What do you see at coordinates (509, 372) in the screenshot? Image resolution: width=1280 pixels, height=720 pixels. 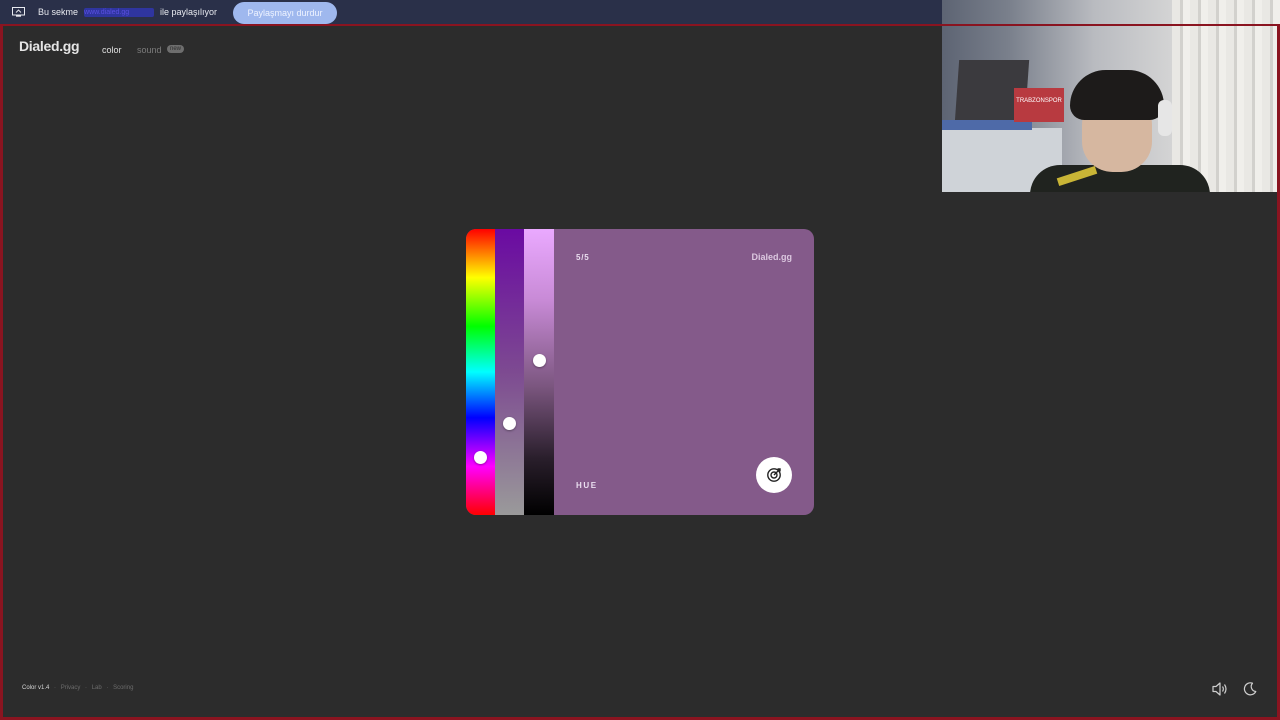 I see `saturation-slider` at bounding box center [509, 372].